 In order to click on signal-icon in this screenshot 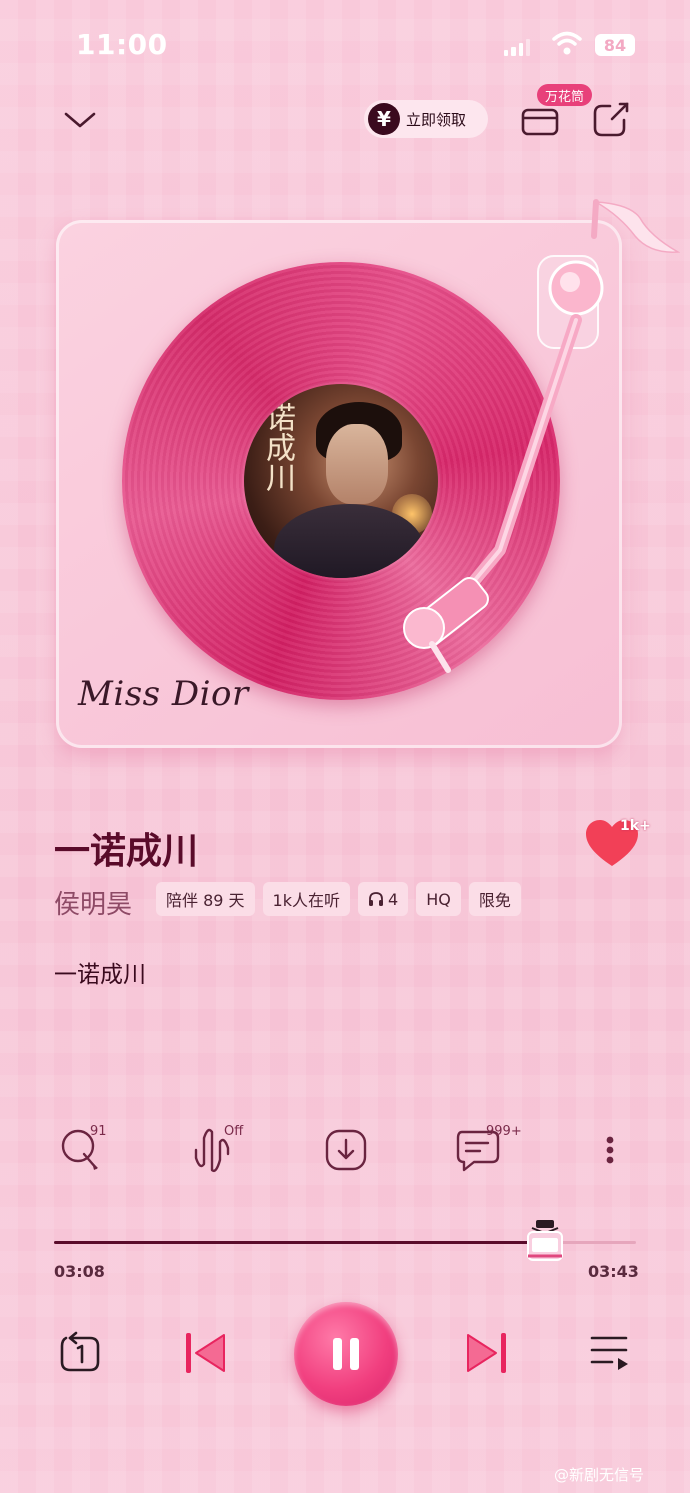, I will do `click(517, 47)`.